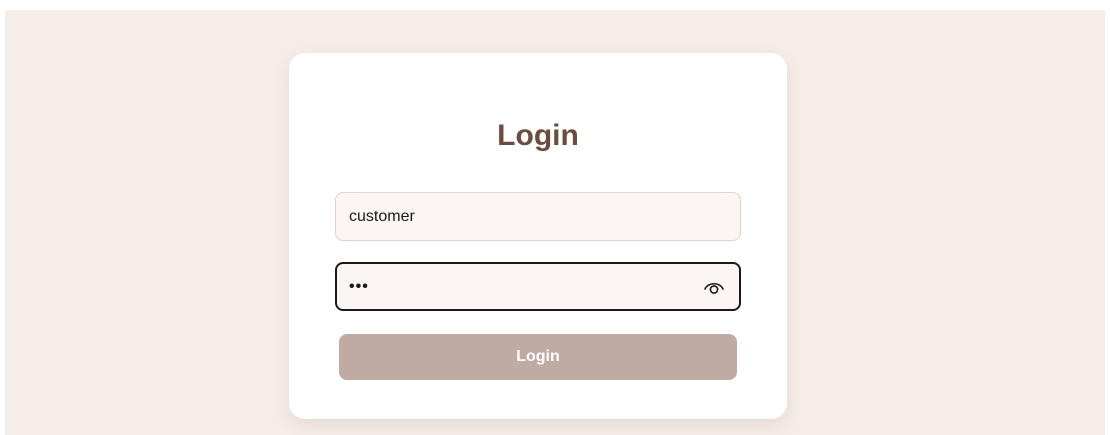 Image resolution: width=1110 pixels, height=435 pixels. I want to click on login-button: Login, so click(538, 357).